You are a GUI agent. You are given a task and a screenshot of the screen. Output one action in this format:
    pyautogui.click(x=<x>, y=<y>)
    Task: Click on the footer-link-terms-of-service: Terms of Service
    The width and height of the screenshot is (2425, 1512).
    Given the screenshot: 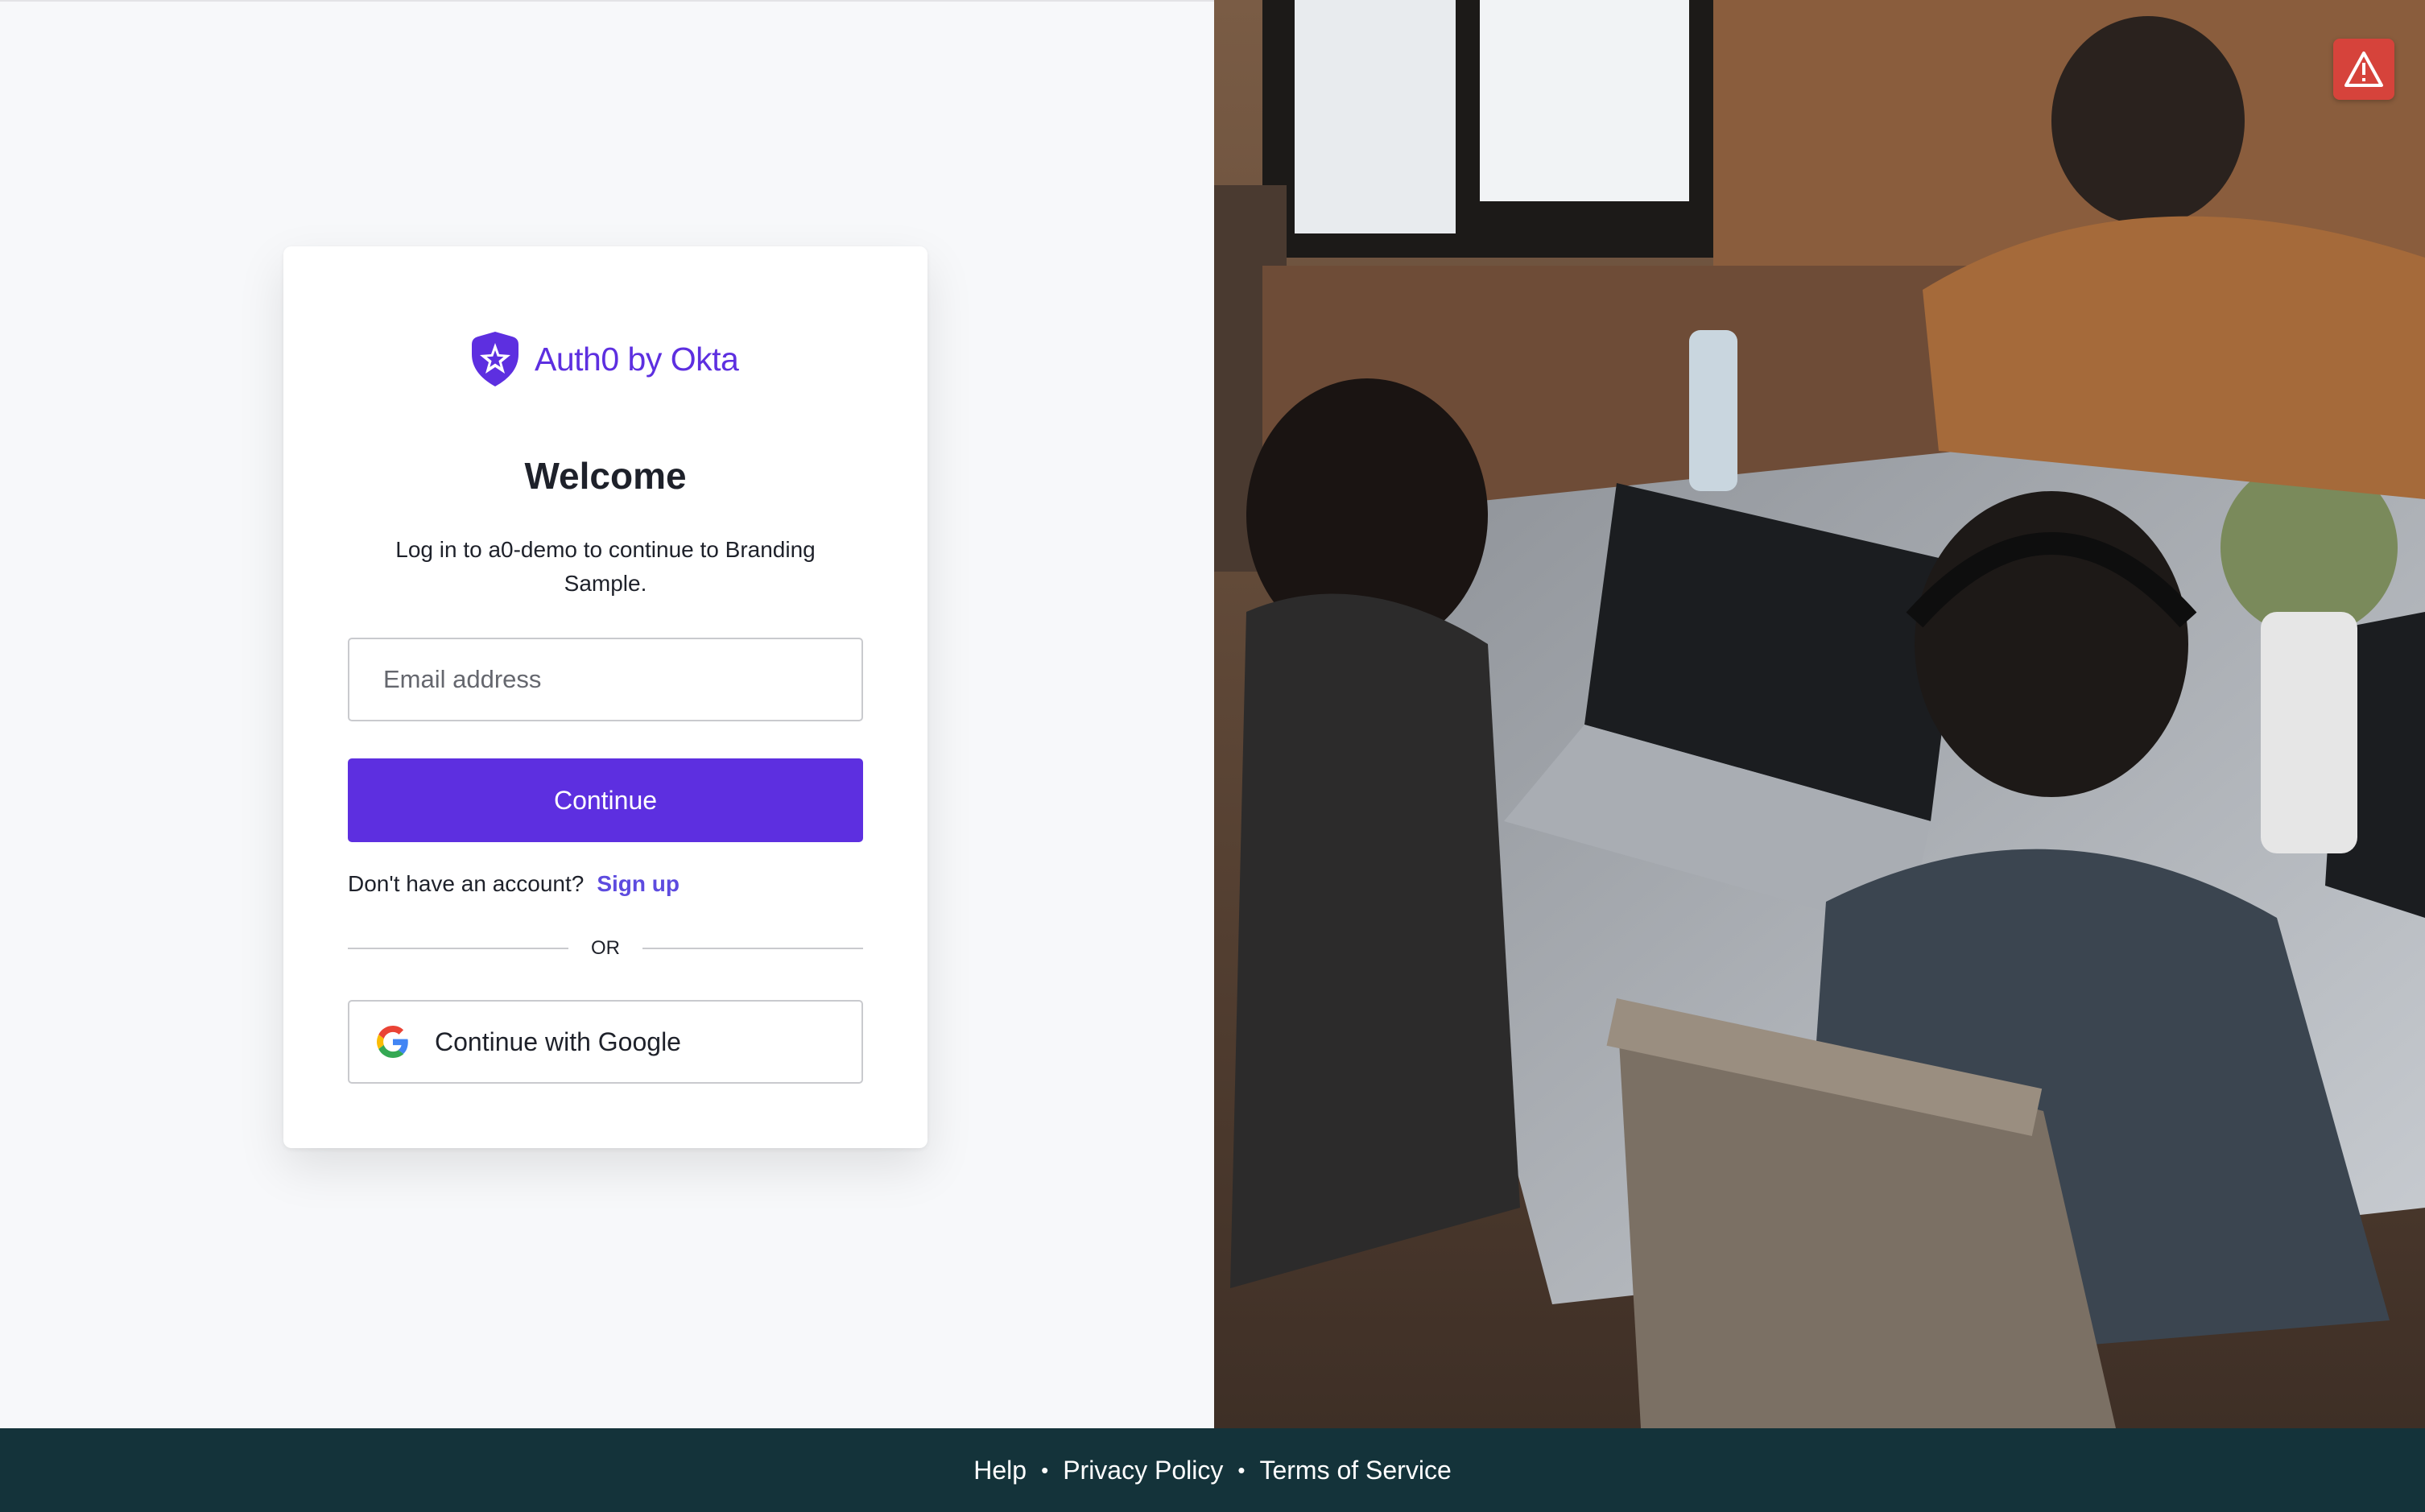 What is the action you would take?
    pyautogui.click(x=1355, y=1470)
    